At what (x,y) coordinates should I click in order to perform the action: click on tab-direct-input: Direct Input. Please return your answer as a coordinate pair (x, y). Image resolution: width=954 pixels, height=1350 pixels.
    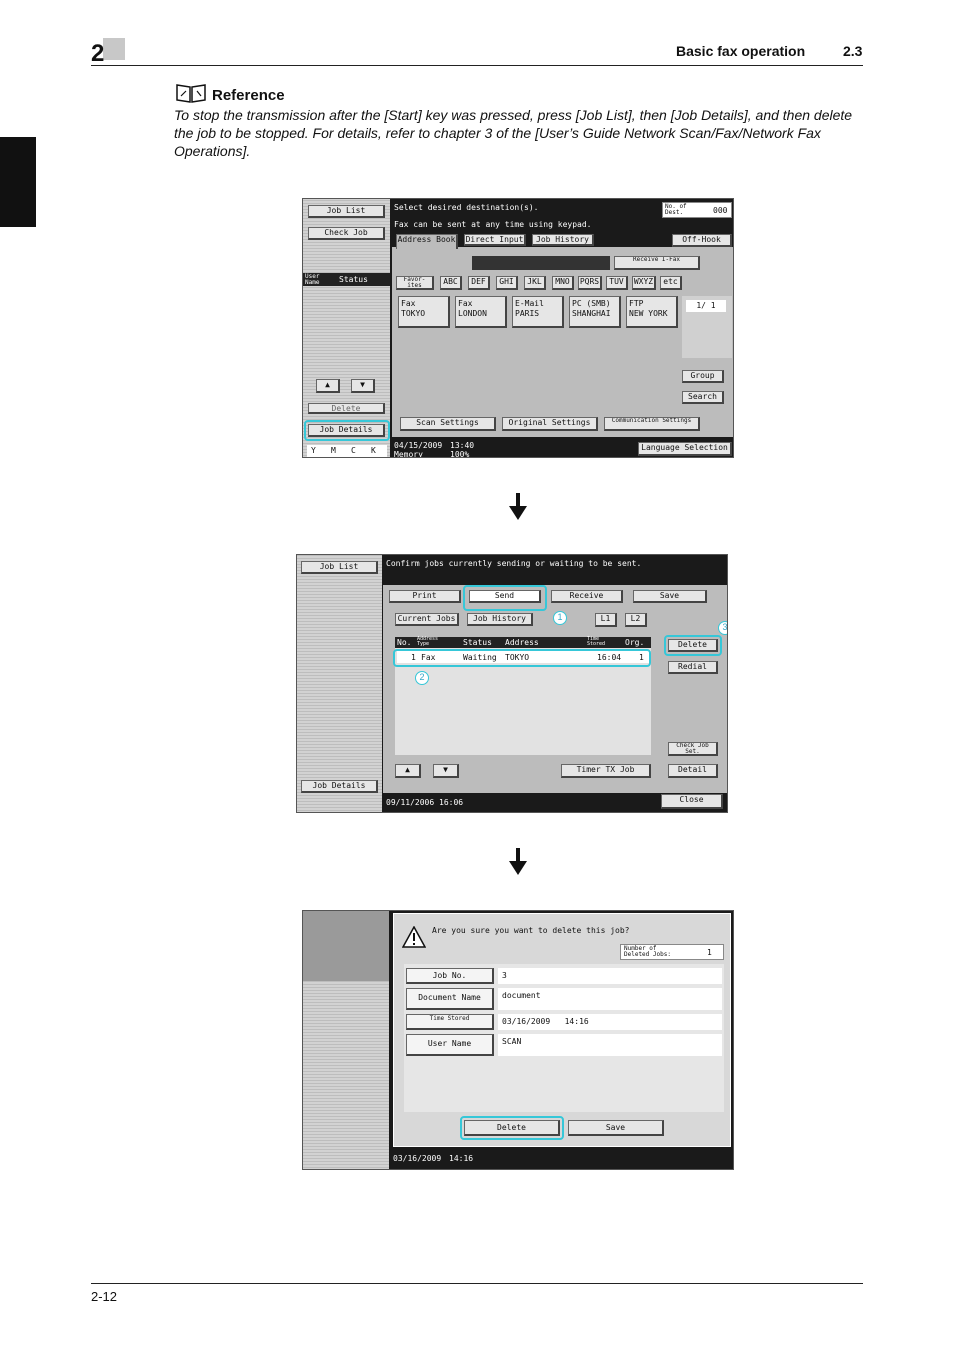
    Looking at the image, I should click on (495, 240).